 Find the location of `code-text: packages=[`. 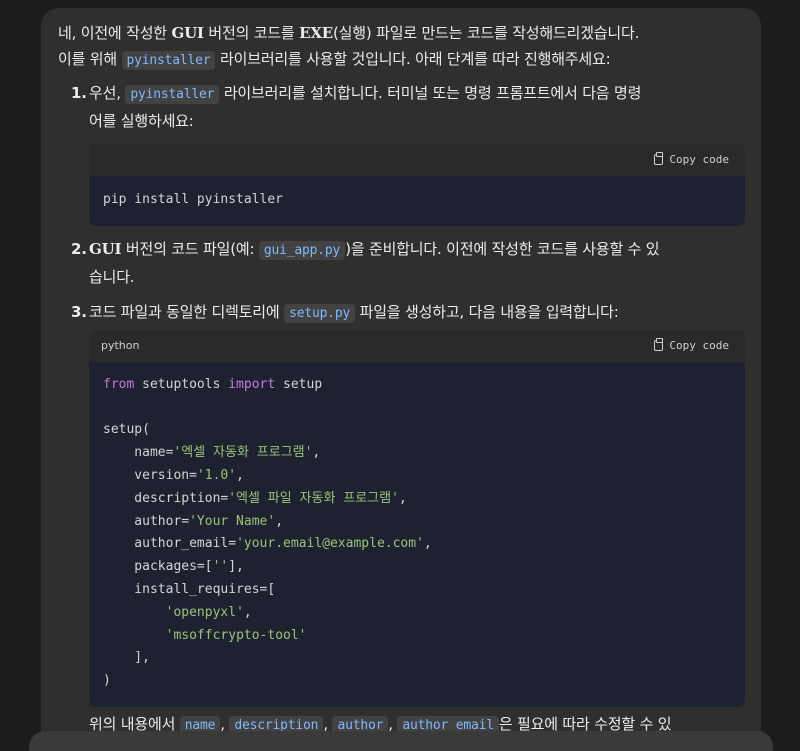

code-text: packages=[ is located at coordinates (158, 567).